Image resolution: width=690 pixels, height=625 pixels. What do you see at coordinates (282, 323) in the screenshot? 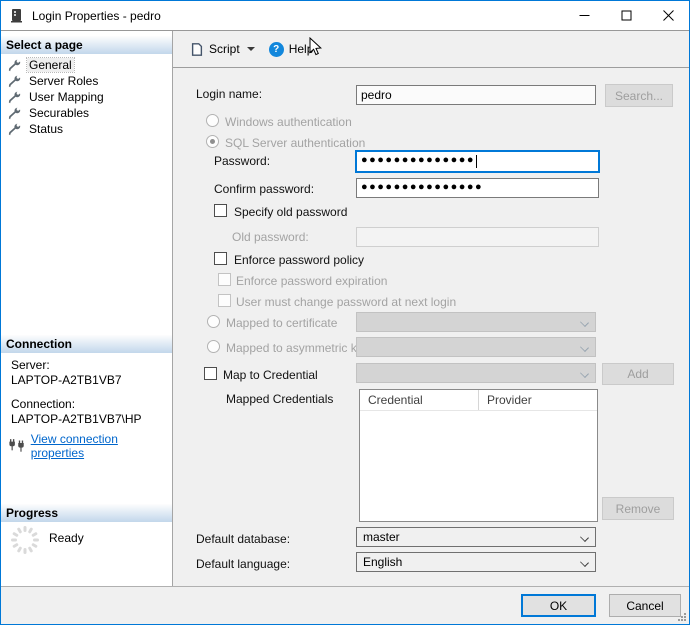
I see `mapped-to-certificate-label: Mapped to certificate` at bounding box center [282, 323].